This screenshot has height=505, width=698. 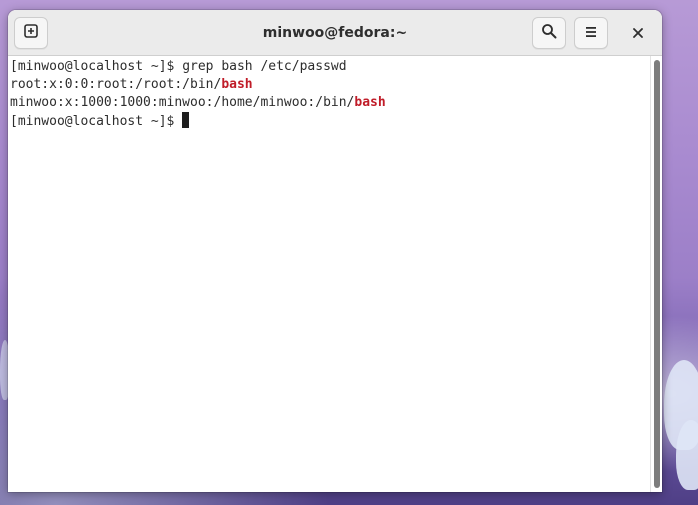 I want to click on search-icon, so click(x=549, y=33).